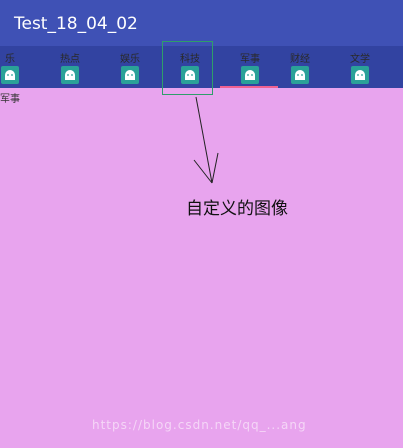  Describe the element at coordinates (199, 425) in the screenshot. I see `watermark: https://blog.csdn.net/qq_...ang` at that location.